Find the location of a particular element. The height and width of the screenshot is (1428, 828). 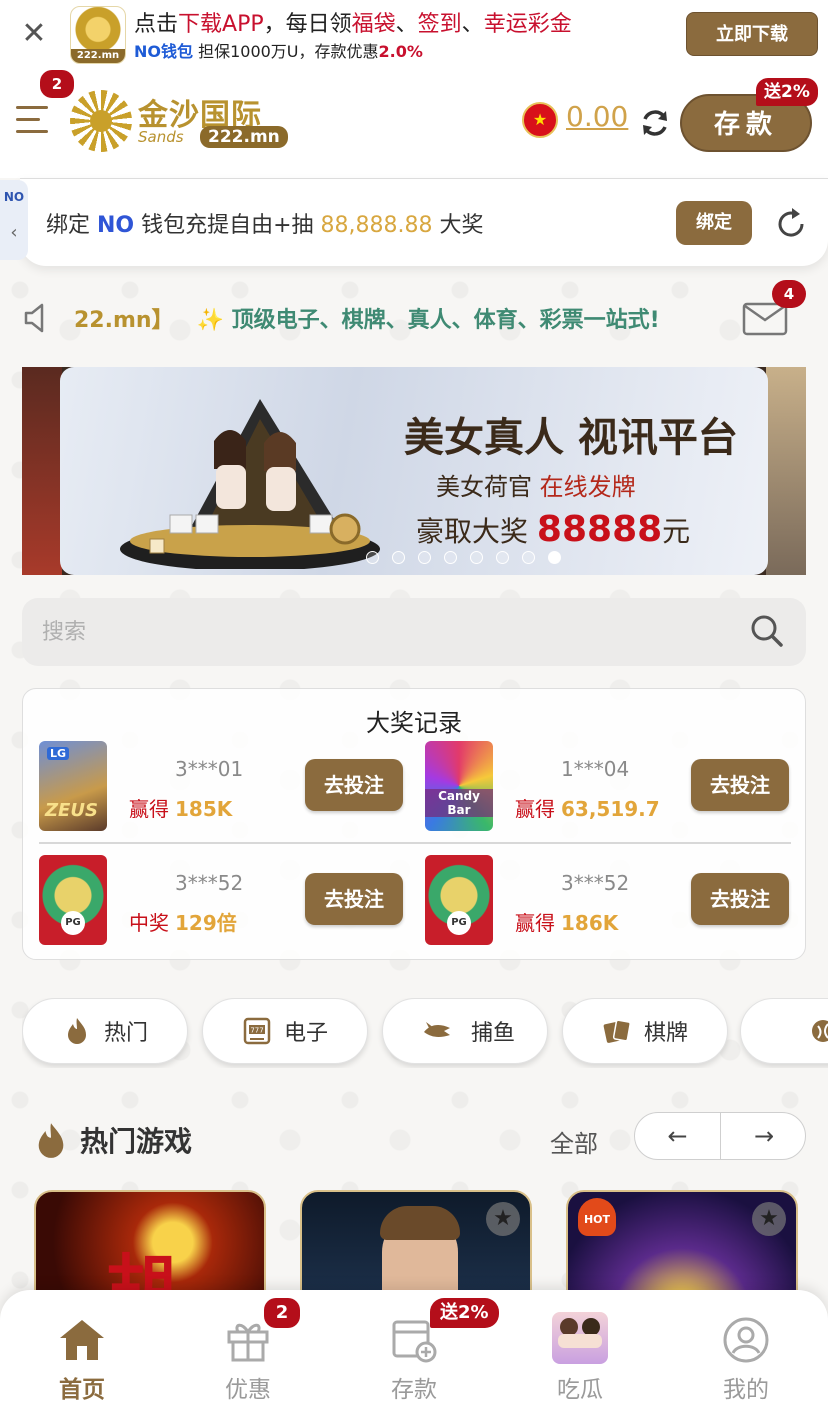

site-header: 2 金沙国际 Sands 222.mn ★ 0.00 存款 送2% is located at coordinates (414, 124).